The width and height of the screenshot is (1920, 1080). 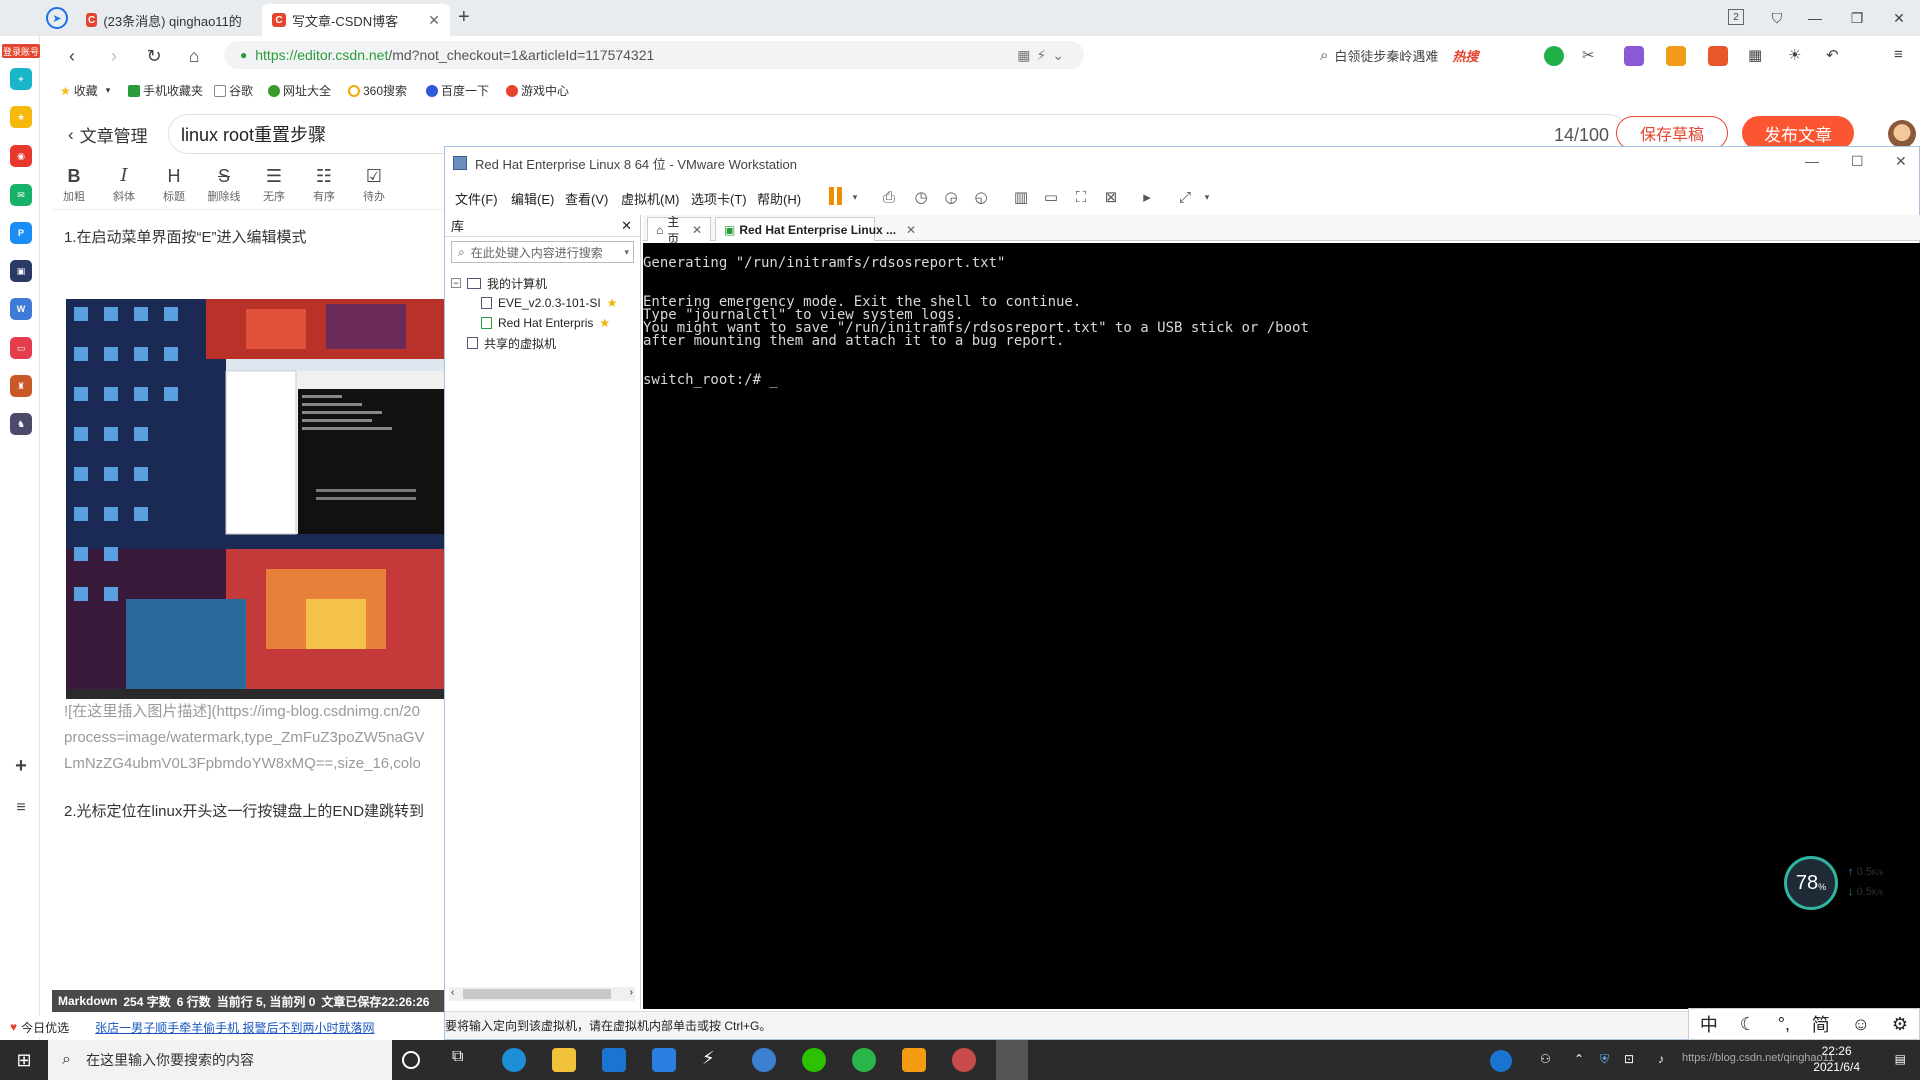 What do you see at coordinates (21, 51) in the screenshot?
I see `login-badge: 登录账号` at bounding box center [21, 51].